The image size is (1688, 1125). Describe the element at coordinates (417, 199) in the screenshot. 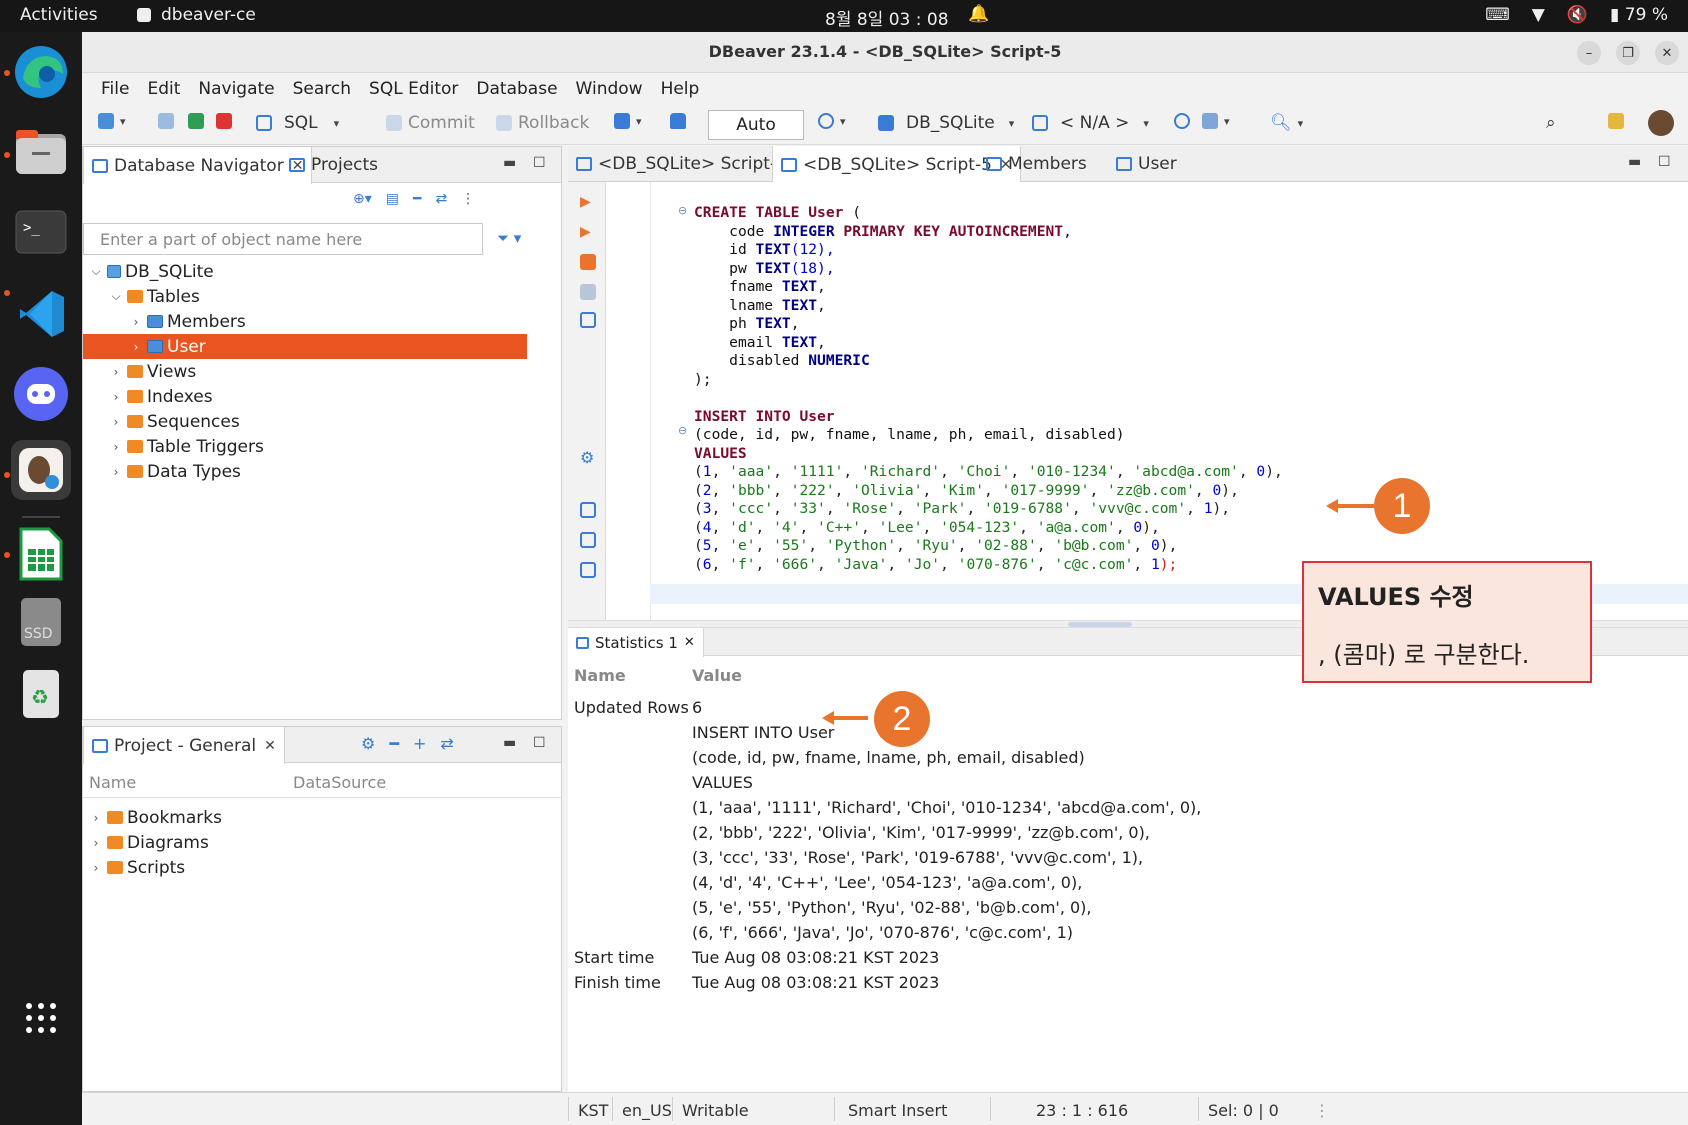

I see `collapse-all-icon: ━` at that location.